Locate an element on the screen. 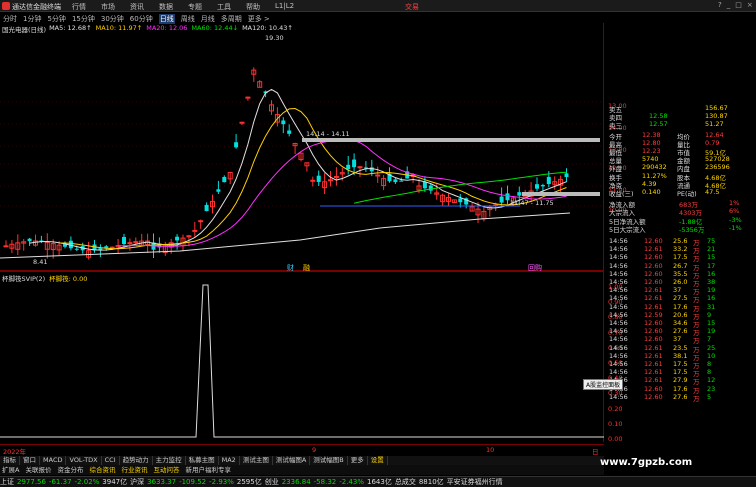 Image resolution: width=756 pixels, height=487 pixels. menu-item: 工具 is located at coordinates (224, 7).